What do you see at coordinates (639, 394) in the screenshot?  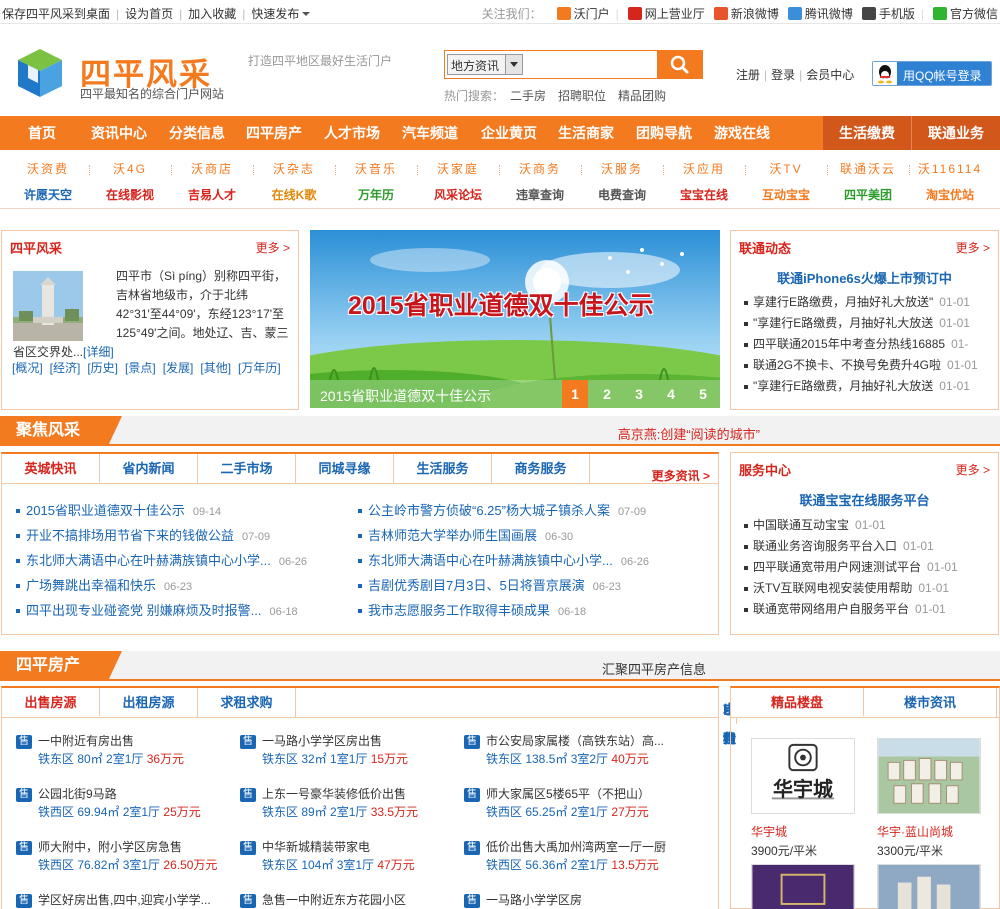 I see `banner-page-button: 3` at bounding box center [639, 394].